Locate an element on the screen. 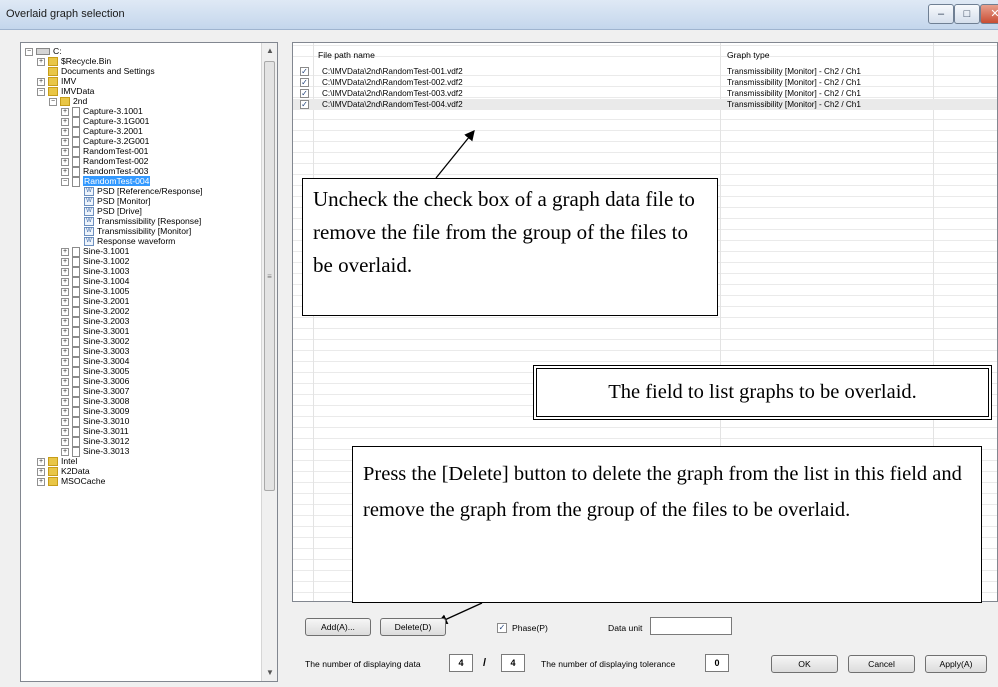 Image resolution: width=998 pixels, height=687 pixels. tree-item: + Sine-3.3002 is located at coordinates (95, 341).